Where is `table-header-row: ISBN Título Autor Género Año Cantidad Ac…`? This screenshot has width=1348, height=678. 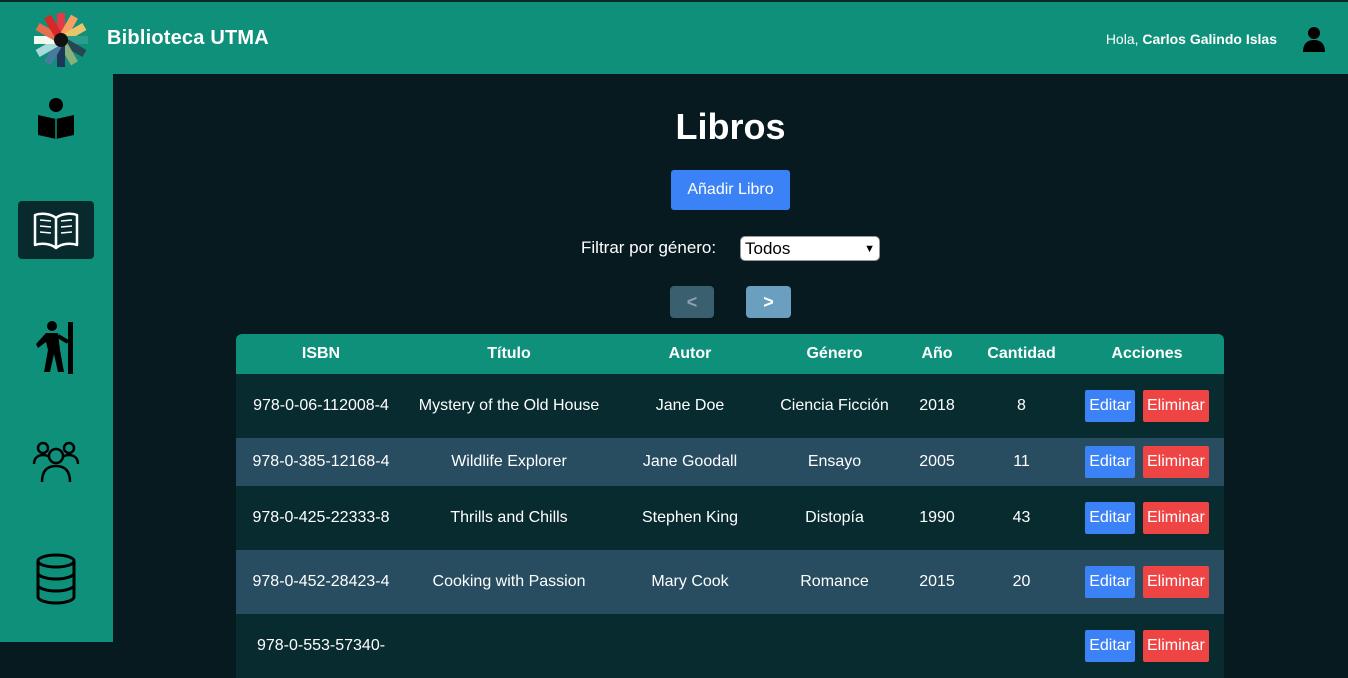 table-header-row: ISBN Título Autor Género Año Cantidad Ac… is located at coordinates (730, 354).